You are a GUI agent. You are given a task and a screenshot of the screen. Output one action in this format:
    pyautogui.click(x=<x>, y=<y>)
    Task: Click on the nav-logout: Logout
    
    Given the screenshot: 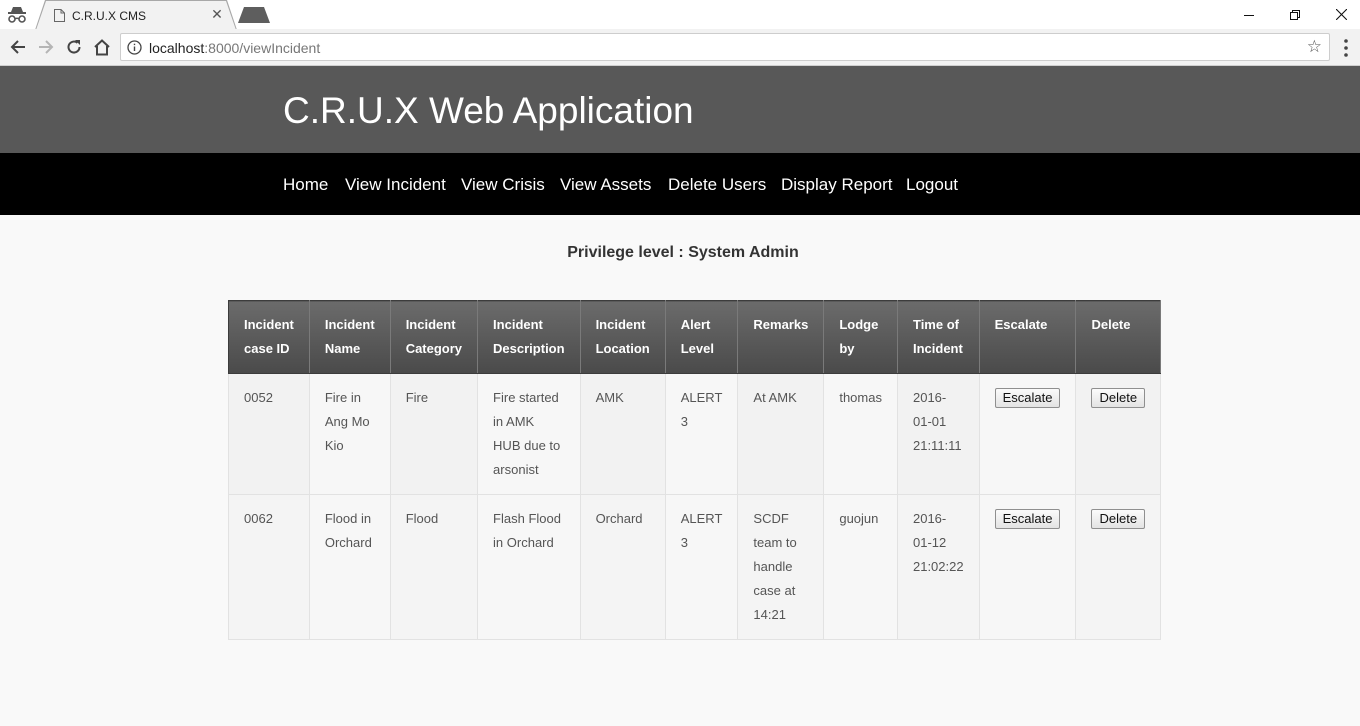 What is the action you would take?
    pyautogui.click(x=932, y=185)
    